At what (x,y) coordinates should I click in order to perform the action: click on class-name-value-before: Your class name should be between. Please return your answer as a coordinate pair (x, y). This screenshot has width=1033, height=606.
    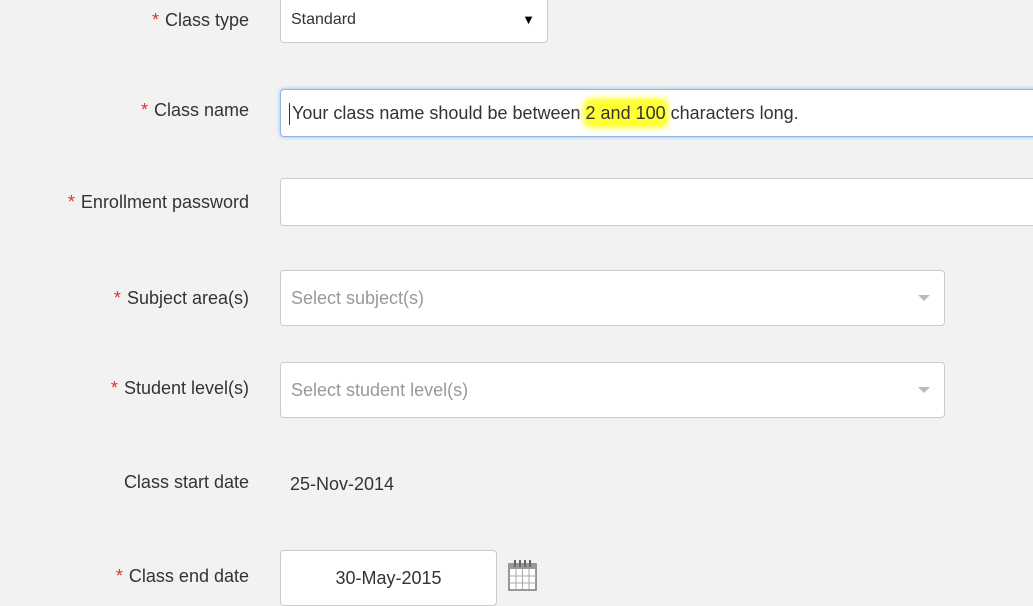
    Looking at the image, I should click on (439, 113).